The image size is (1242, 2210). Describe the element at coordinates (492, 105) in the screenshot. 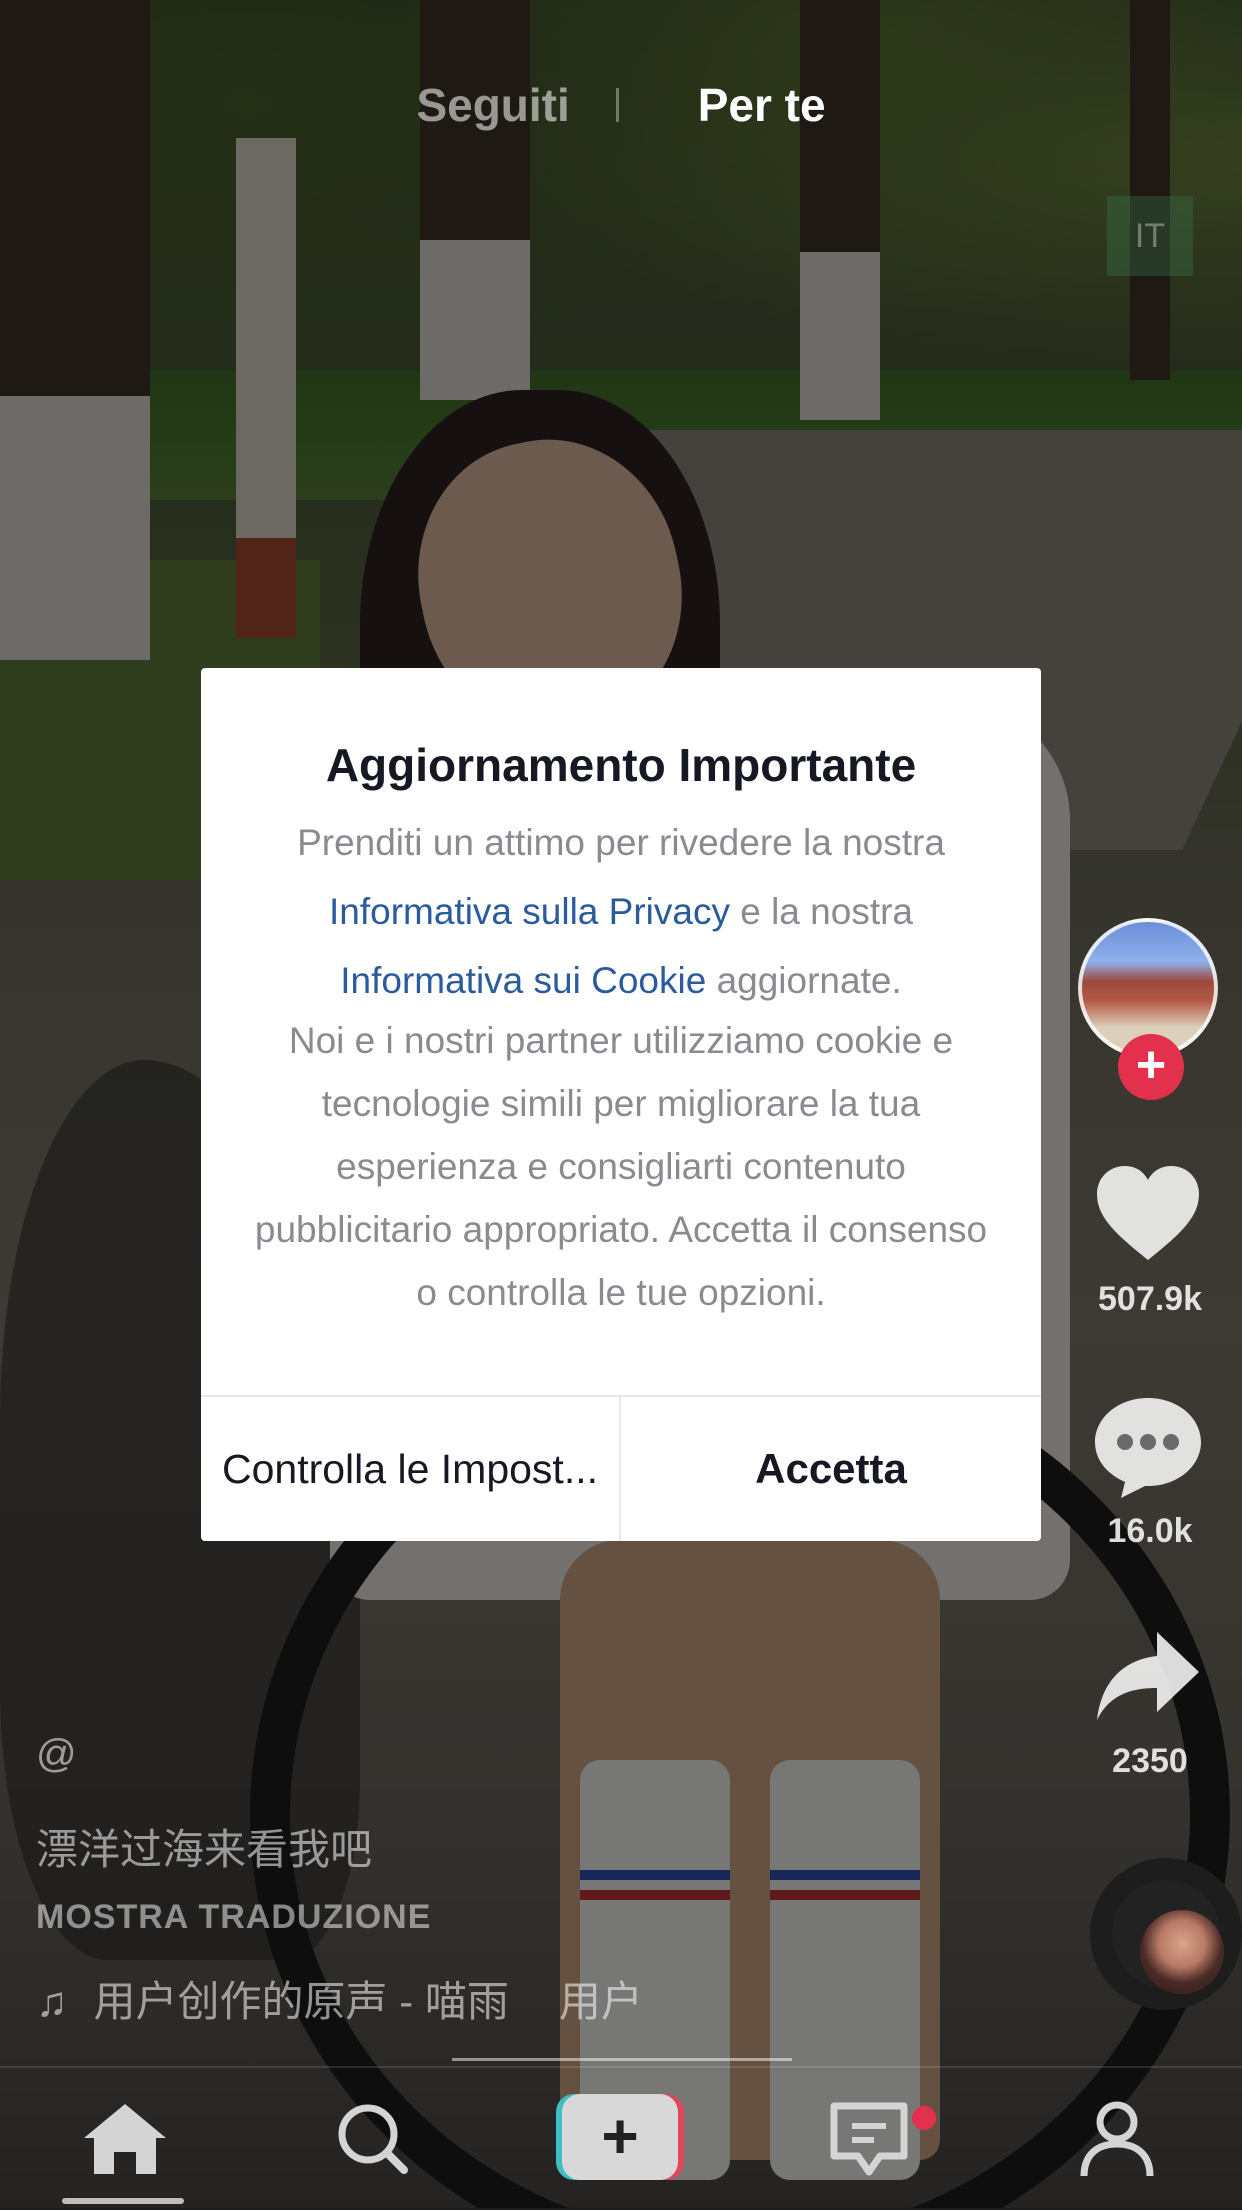

I see `tab-following: Seguiti` at that location.